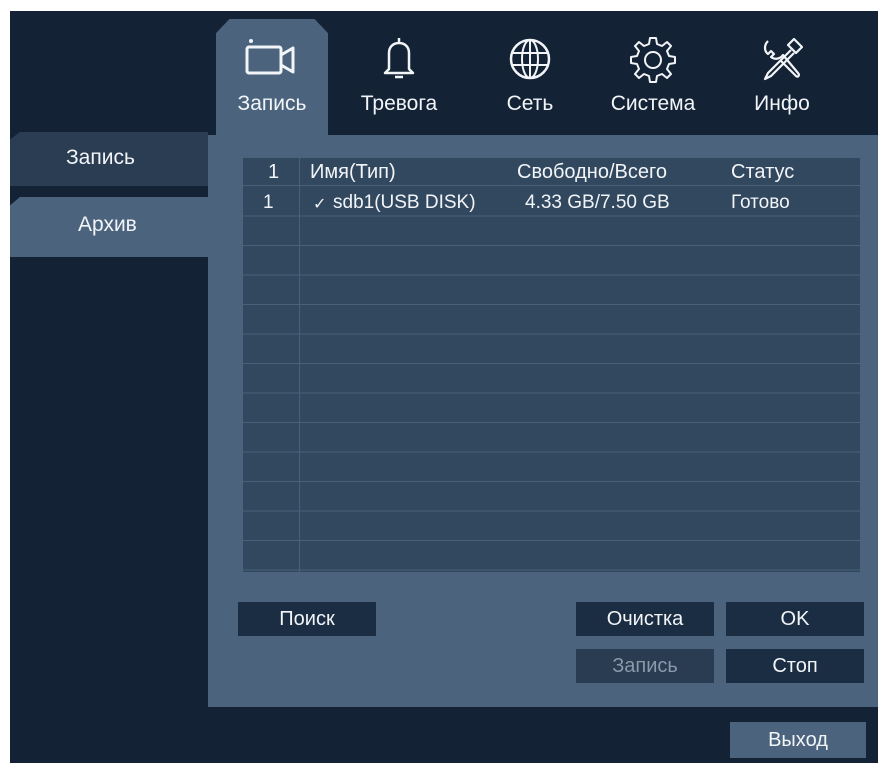  Describe the element at coordinates (530, 103) in the screenshot. I see `tab-network-label: Сеть` at that location.